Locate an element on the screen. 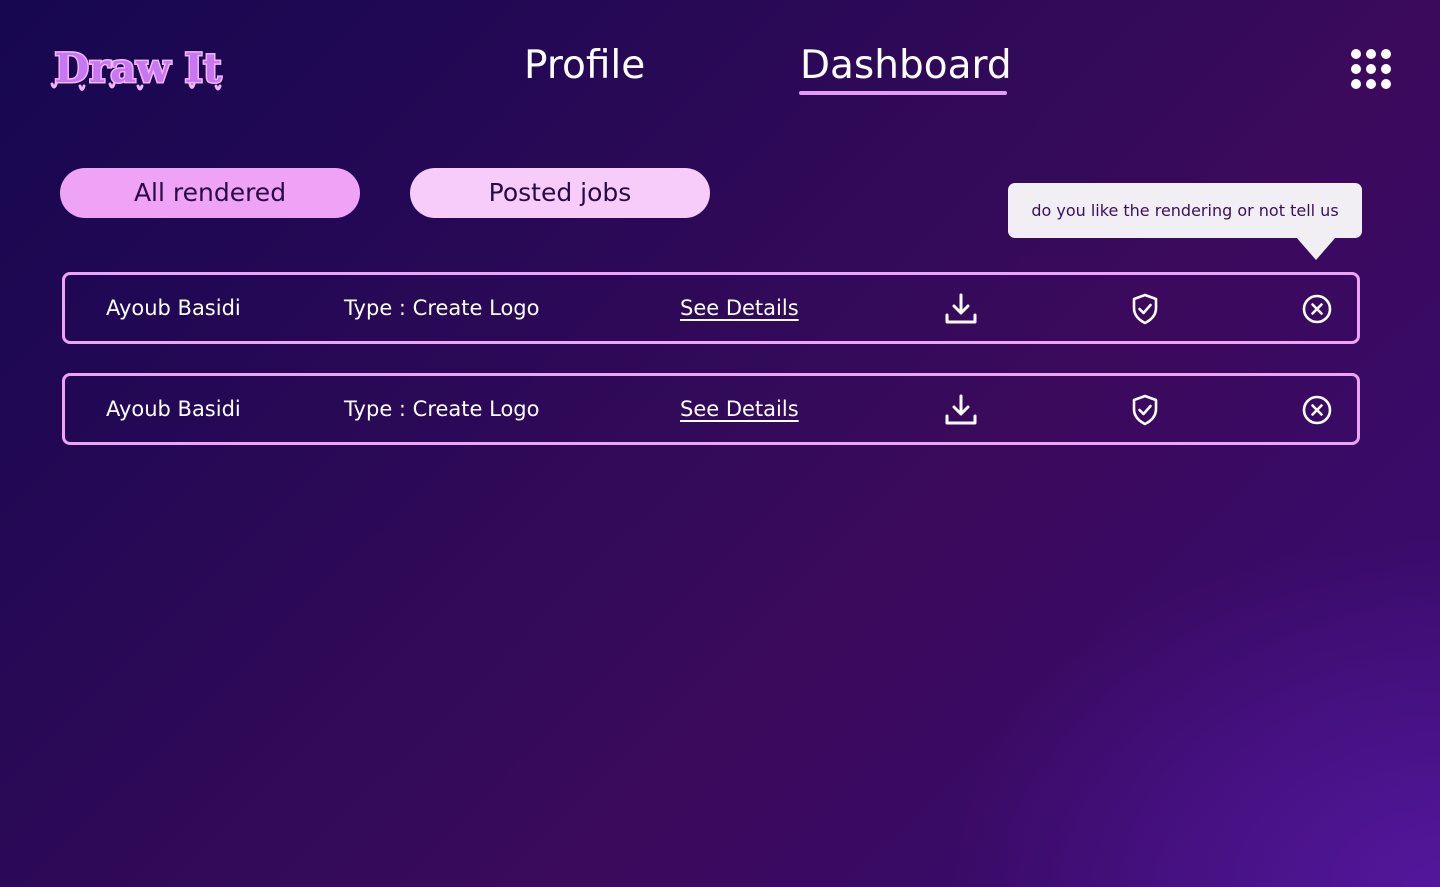  draw-it-logo: Draw It is located at coordinates (138, 68).